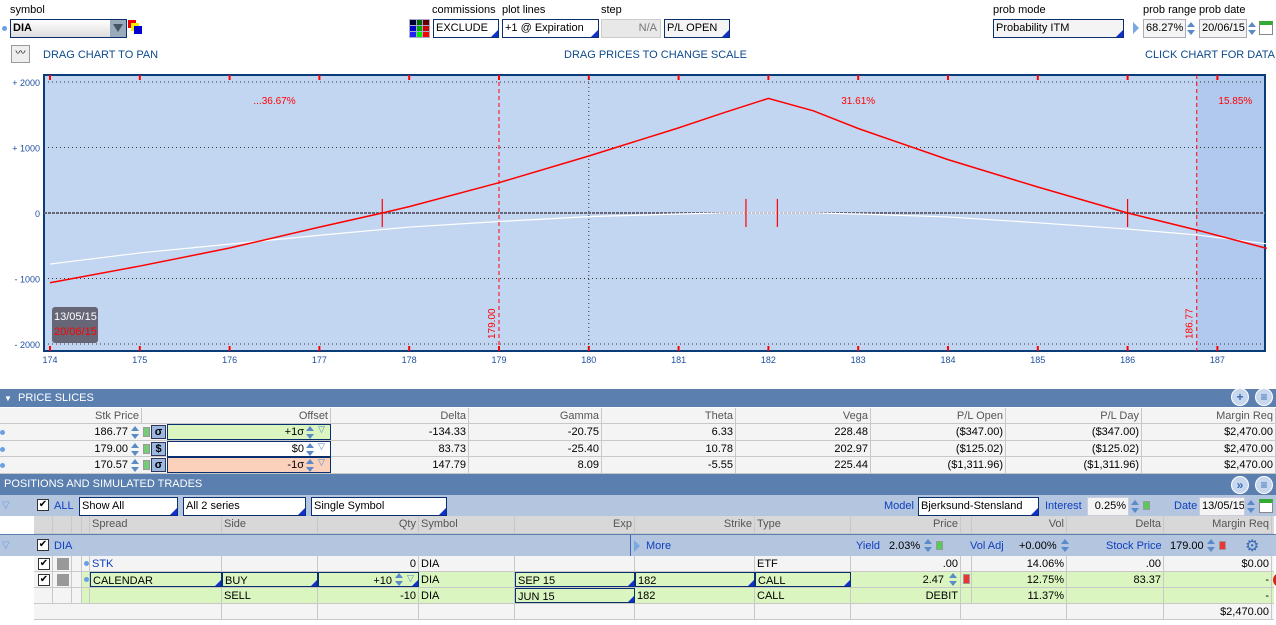 Image resolution: width=1276 pixels, height=625 pixels. I want to click on more-link: More, so click(658, 546).